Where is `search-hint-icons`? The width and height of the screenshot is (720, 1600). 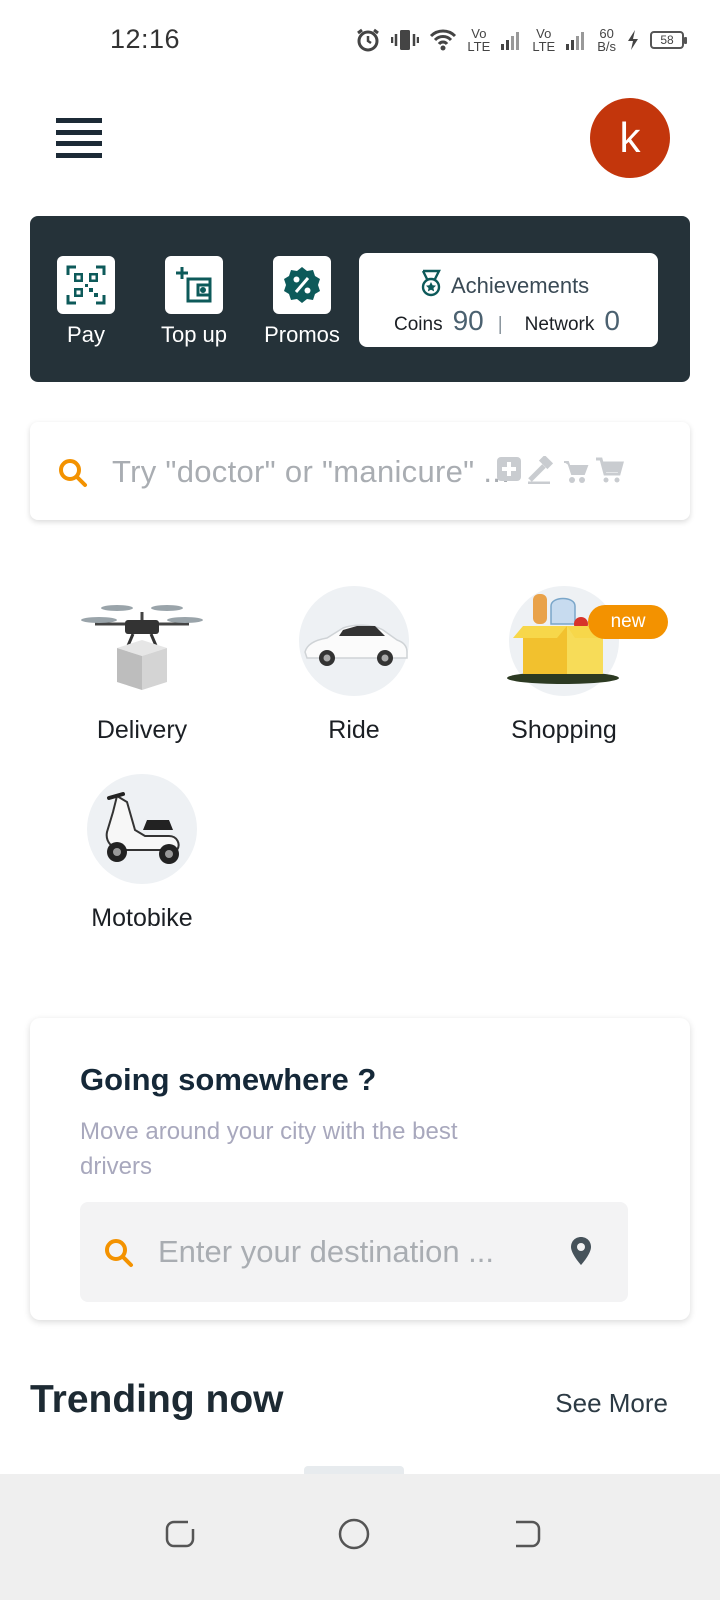
search-hint-icons is located at coordinates (560, 470).